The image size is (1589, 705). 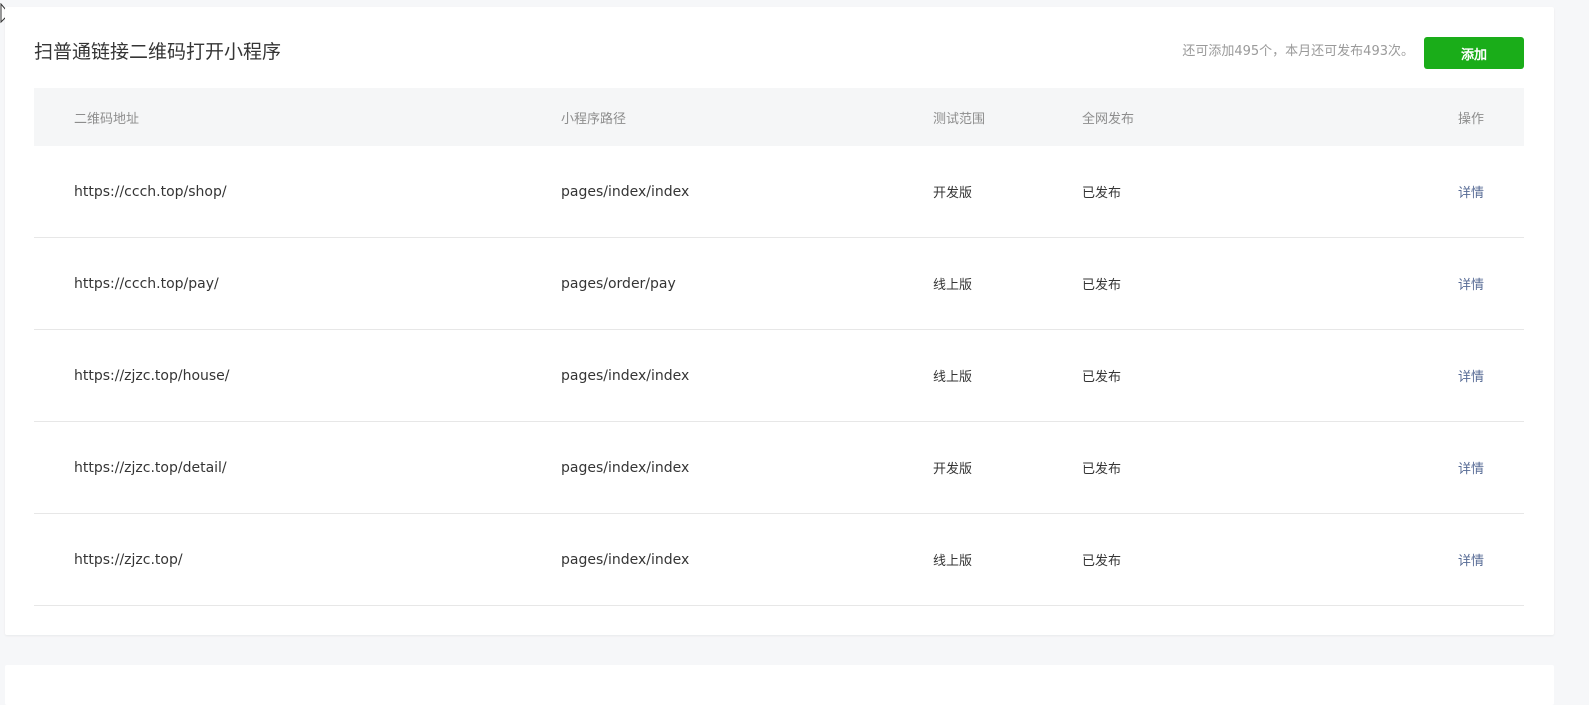 What do you see at coordinates (779, 685) in the screenshot?
I see `next-panel` at bounding box center [779, 685].